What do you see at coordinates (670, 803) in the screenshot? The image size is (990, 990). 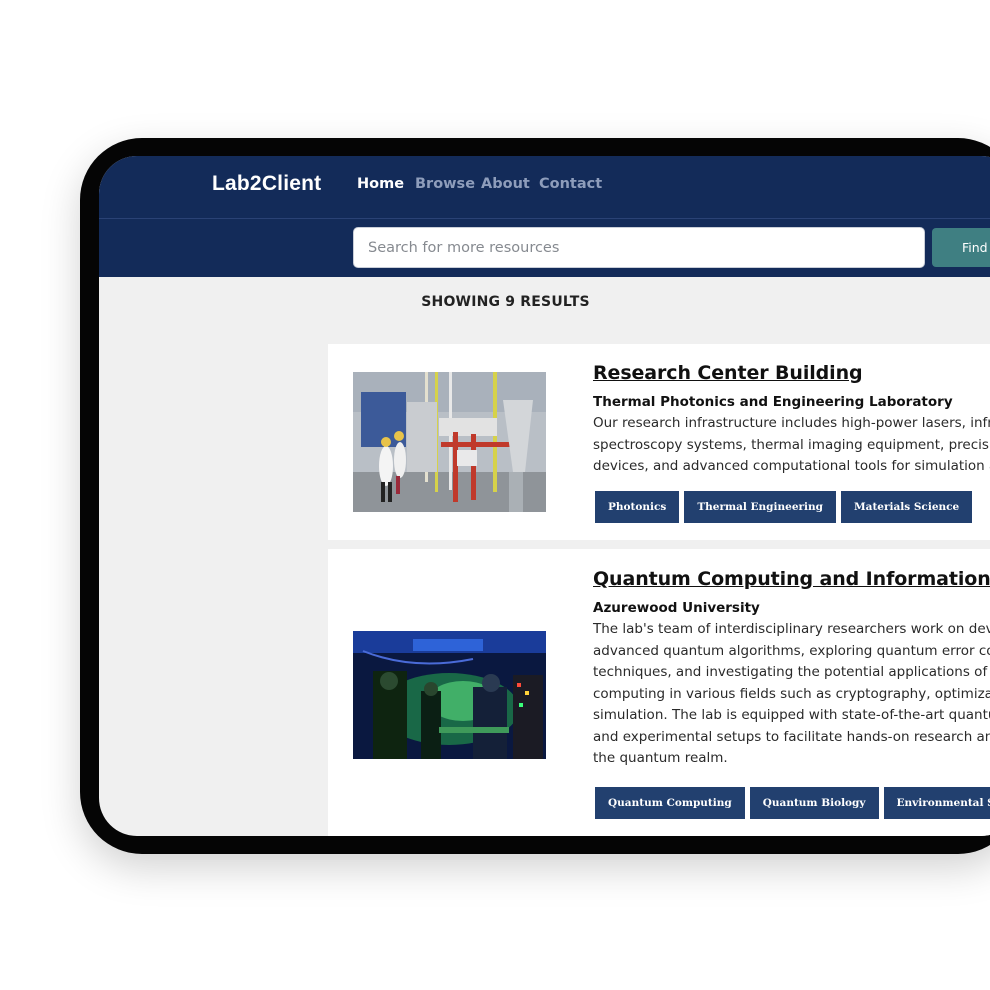 I see `tag-quantum-computing: Quantum Computing` at bounding box center [670, 803].